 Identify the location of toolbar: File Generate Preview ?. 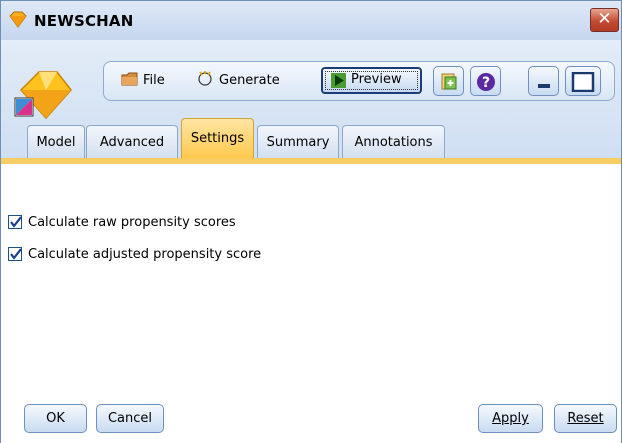
(359, 81).